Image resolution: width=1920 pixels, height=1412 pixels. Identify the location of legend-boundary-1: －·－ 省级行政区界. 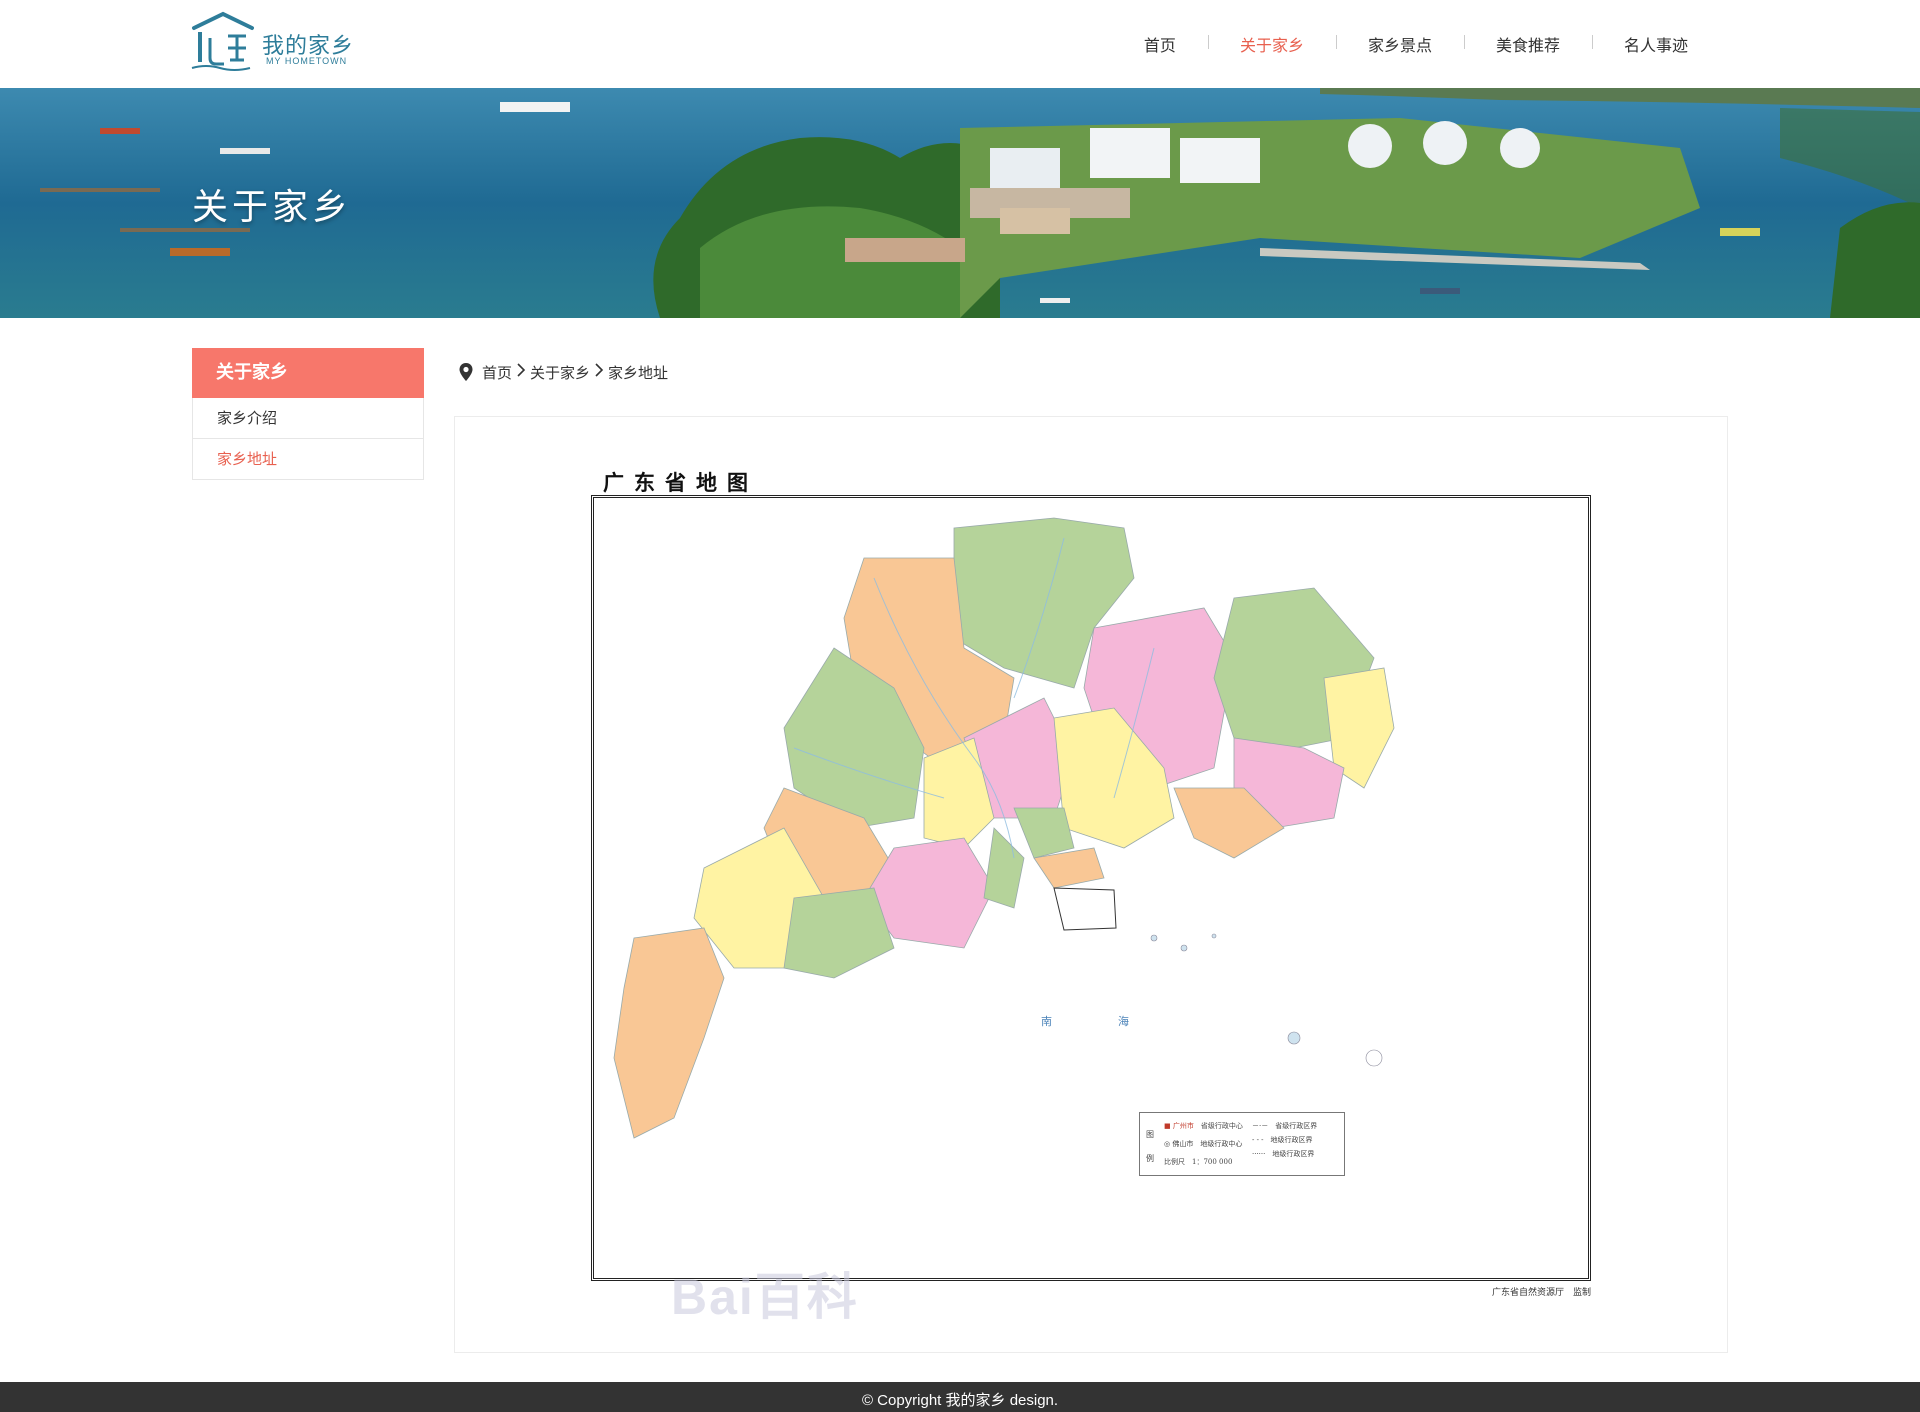
(1285, 1126).